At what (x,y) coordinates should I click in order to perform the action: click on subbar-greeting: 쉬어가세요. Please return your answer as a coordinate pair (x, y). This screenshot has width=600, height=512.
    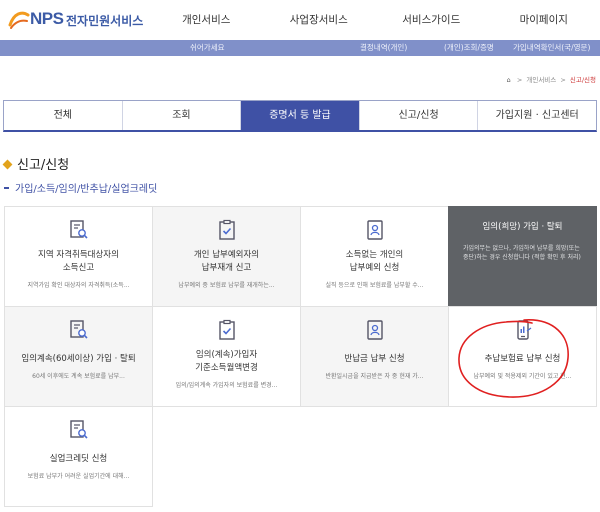
    Looking at the image, I should click on (207, 47).